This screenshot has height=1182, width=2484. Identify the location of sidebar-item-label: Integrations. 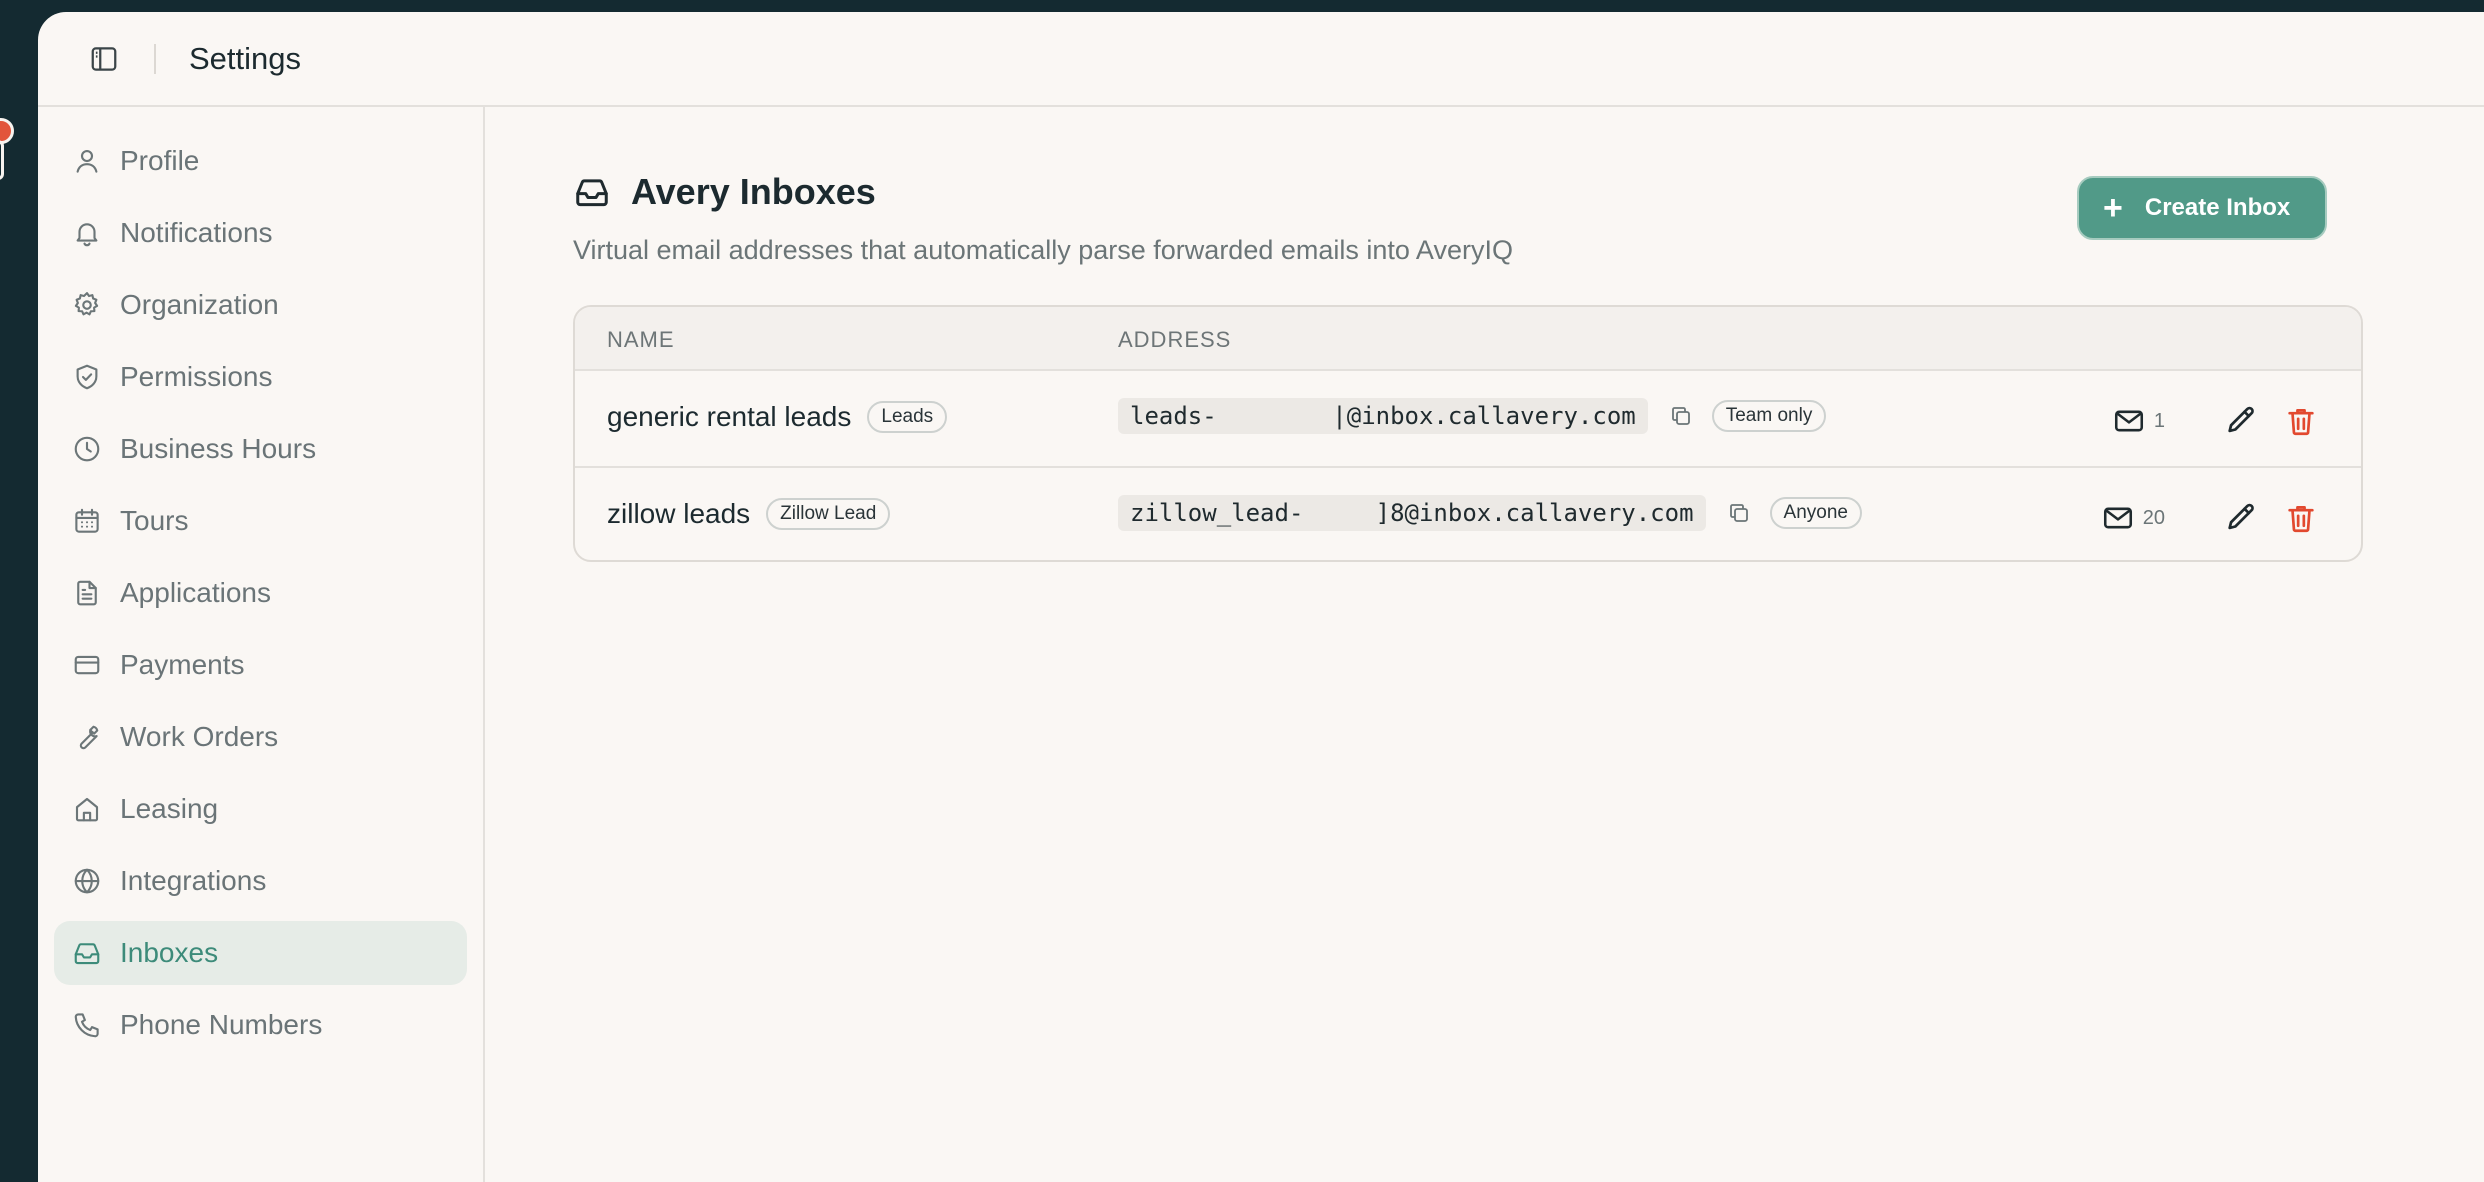
(193, 880).